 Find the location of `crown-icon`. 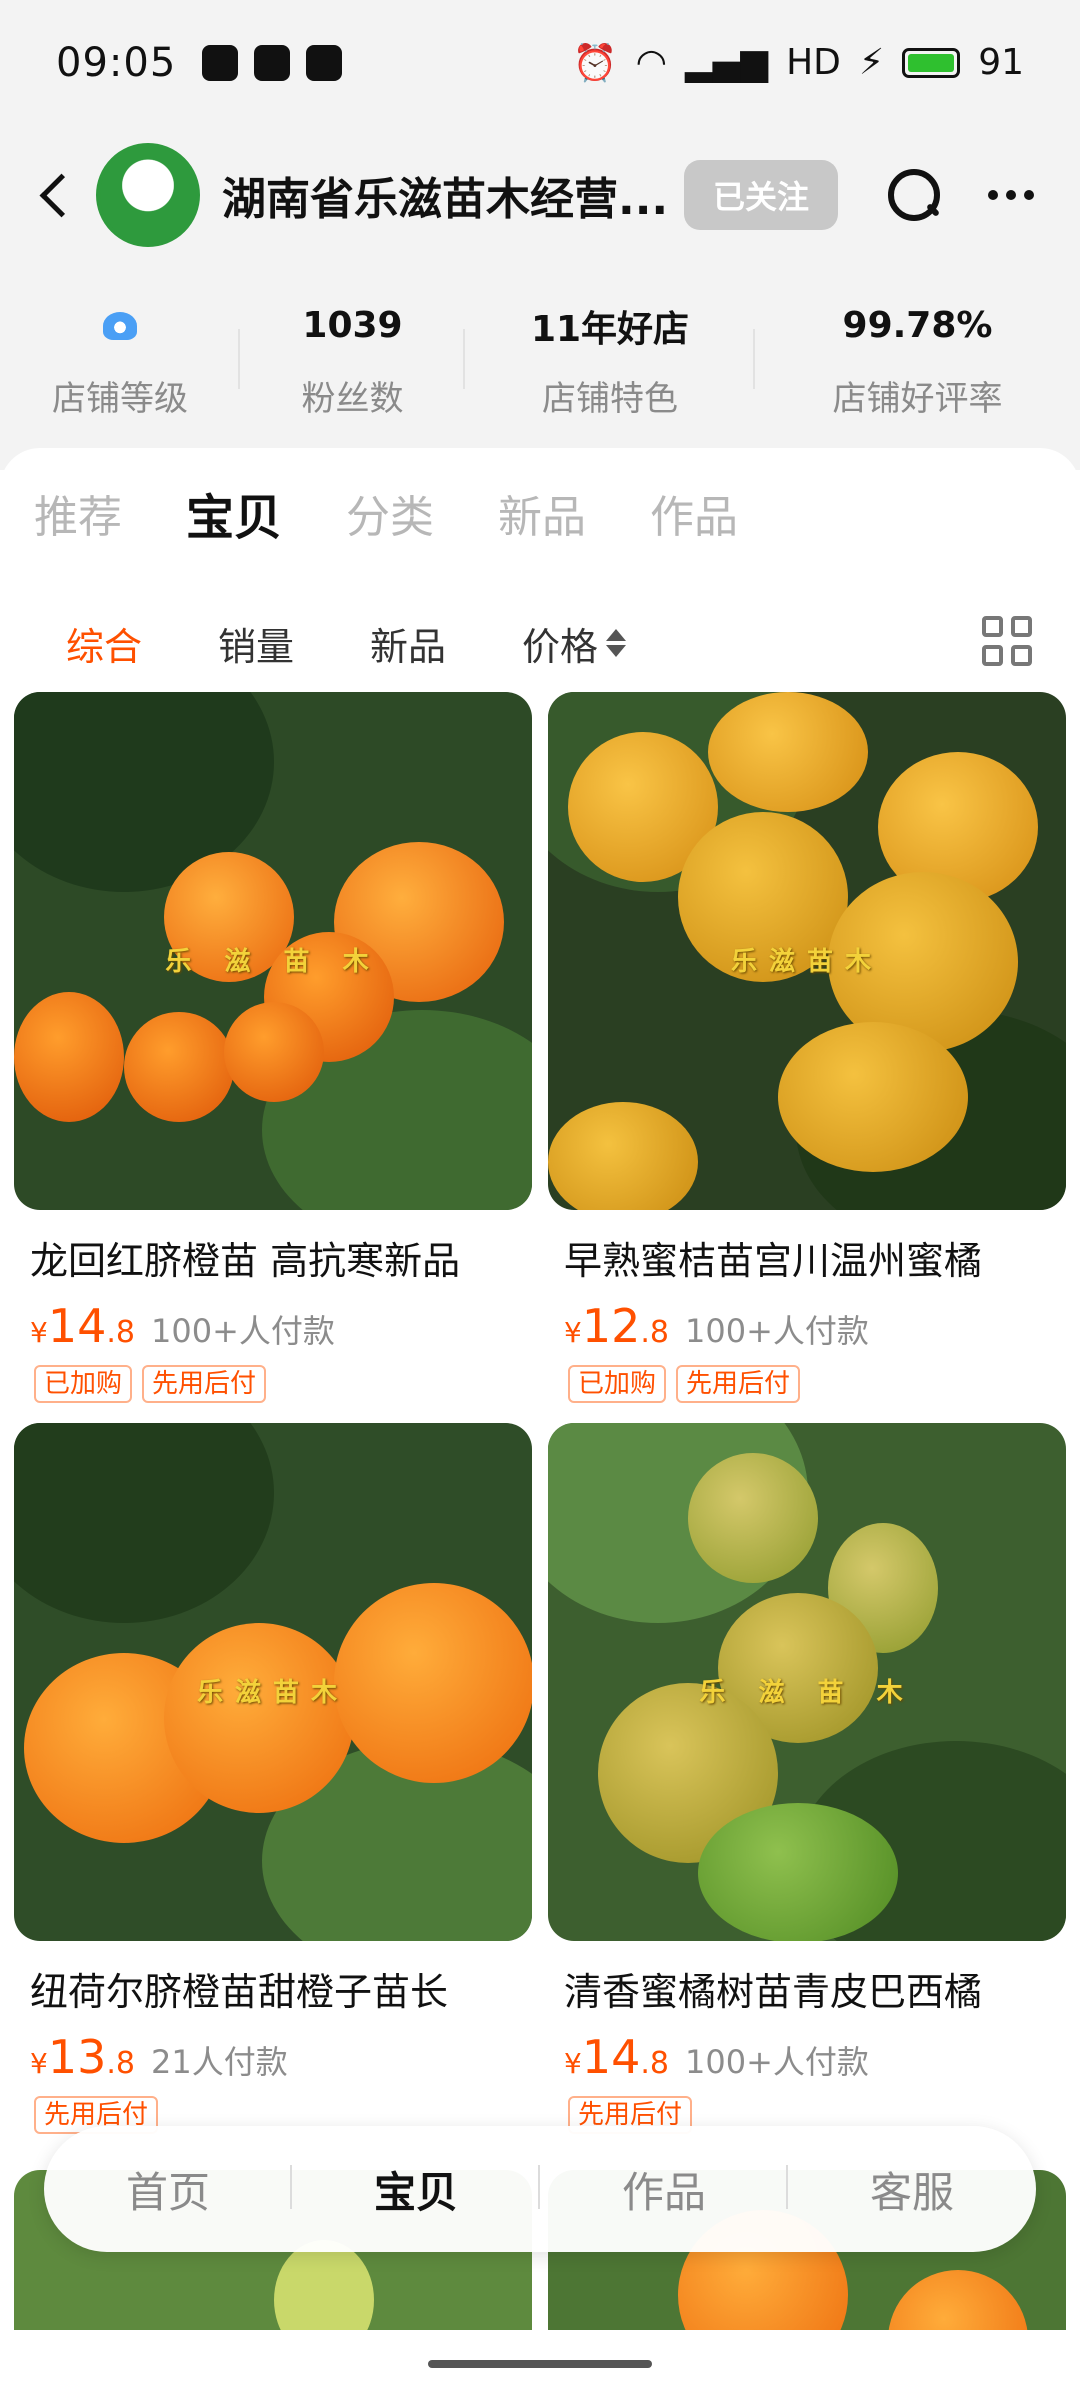

crown-icon is located at coordinates (120, 325).